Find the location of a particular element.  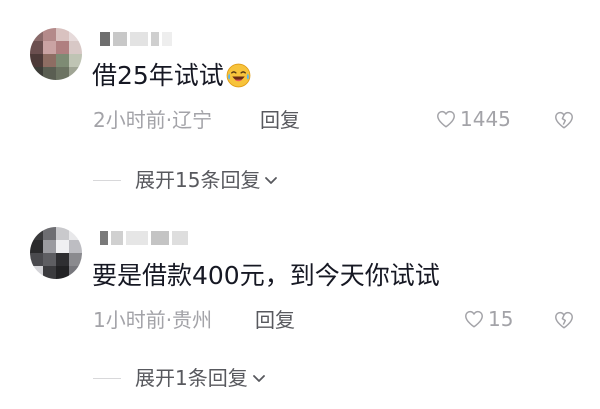

comment-meta: 1小时前·贵州 is located at coordinates (153, 320).